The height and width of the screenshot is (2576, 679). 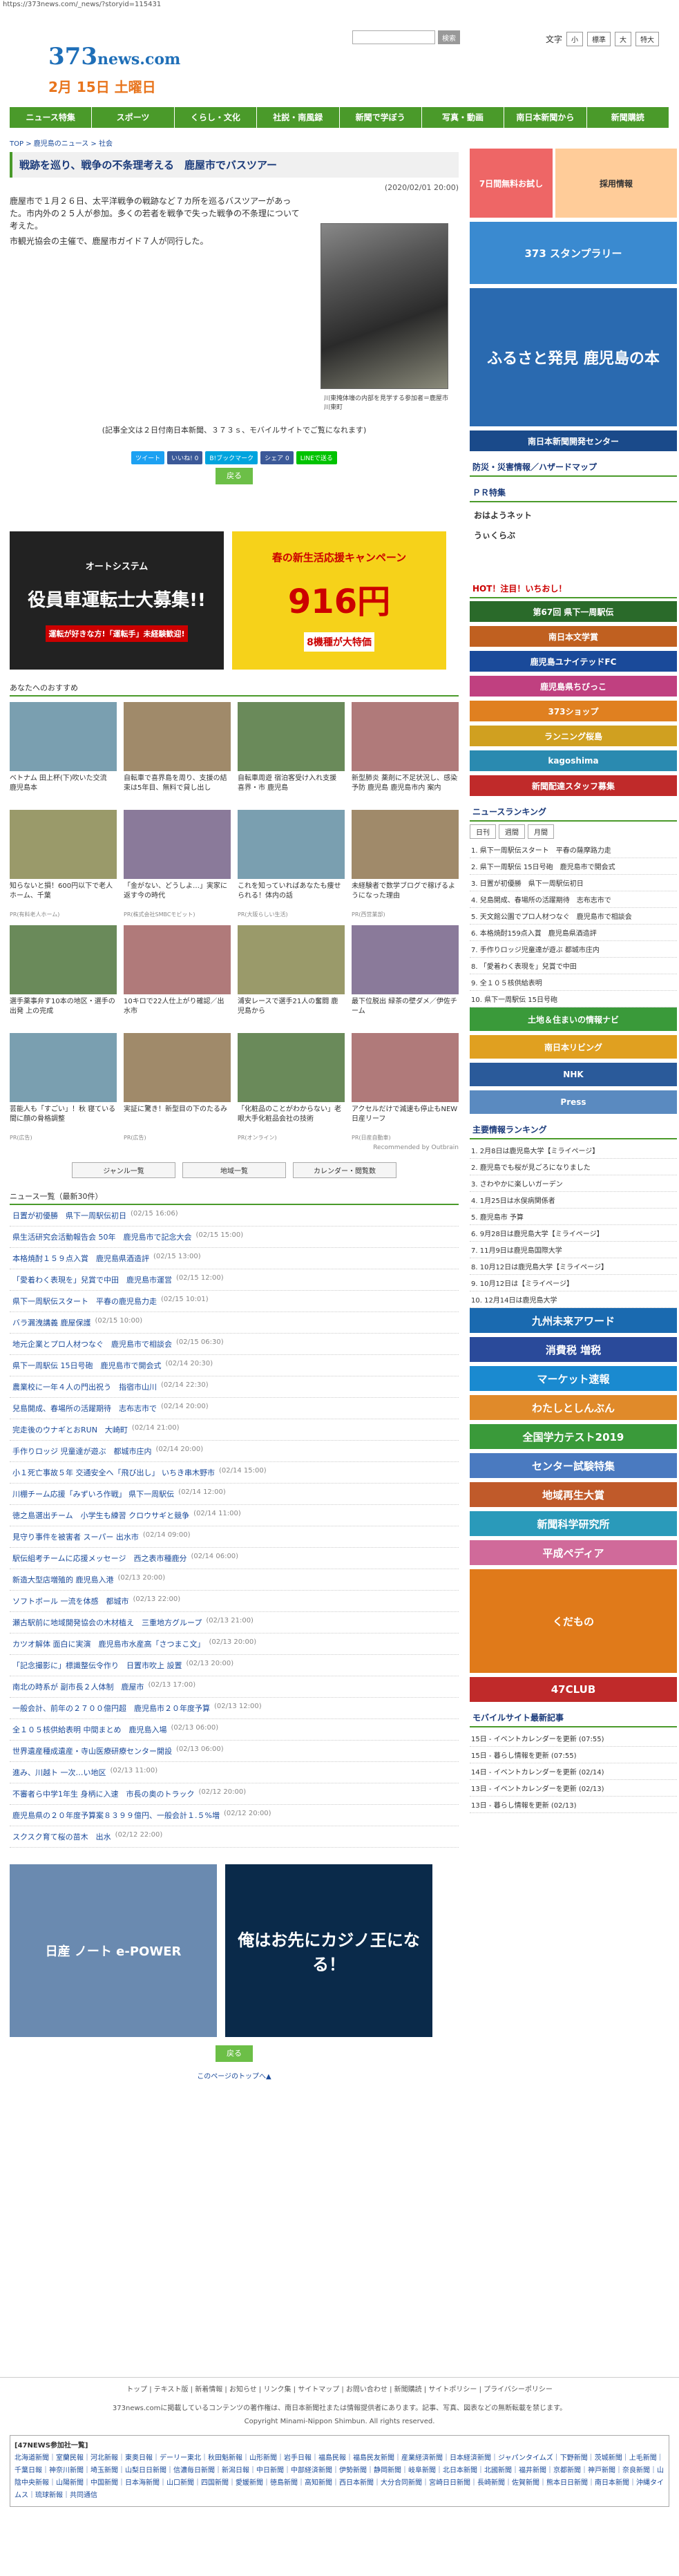 What do you see at coordinates (291, 752) in the screenshot?
I see `recommend-card: 自転車周遊 宿泊客受け入れ支援 喜界・市 鹿児島` at bounding box center [291, 752].